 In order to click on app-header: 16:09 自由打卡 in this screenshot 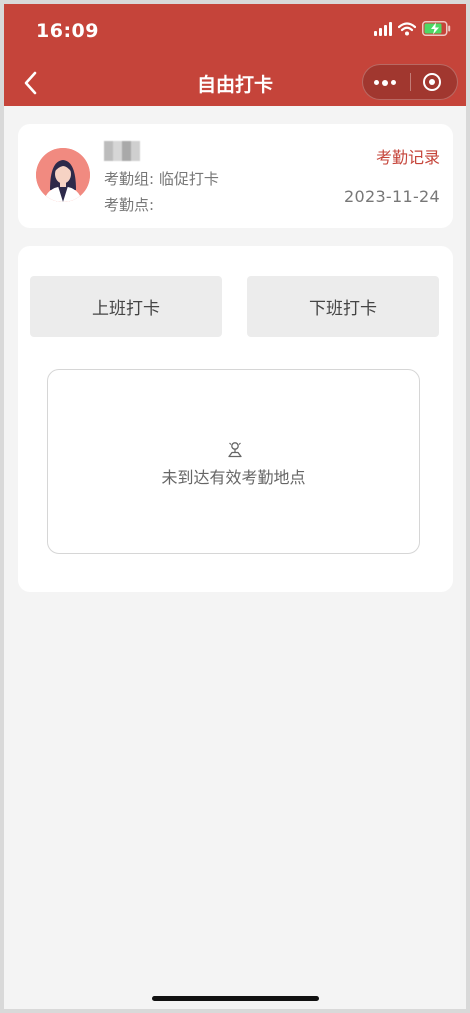, I will do `click(235, 55)`.